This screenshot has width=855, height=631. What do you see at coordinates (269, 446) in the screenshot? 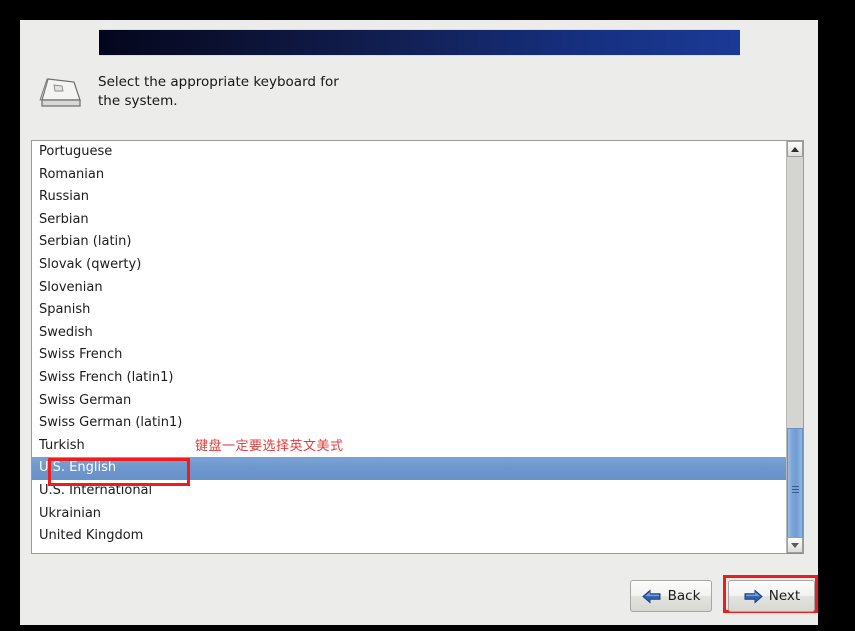
I see `annotation-note-text: 键盘一定要选择英文美式` at bounding box center [269, 446].